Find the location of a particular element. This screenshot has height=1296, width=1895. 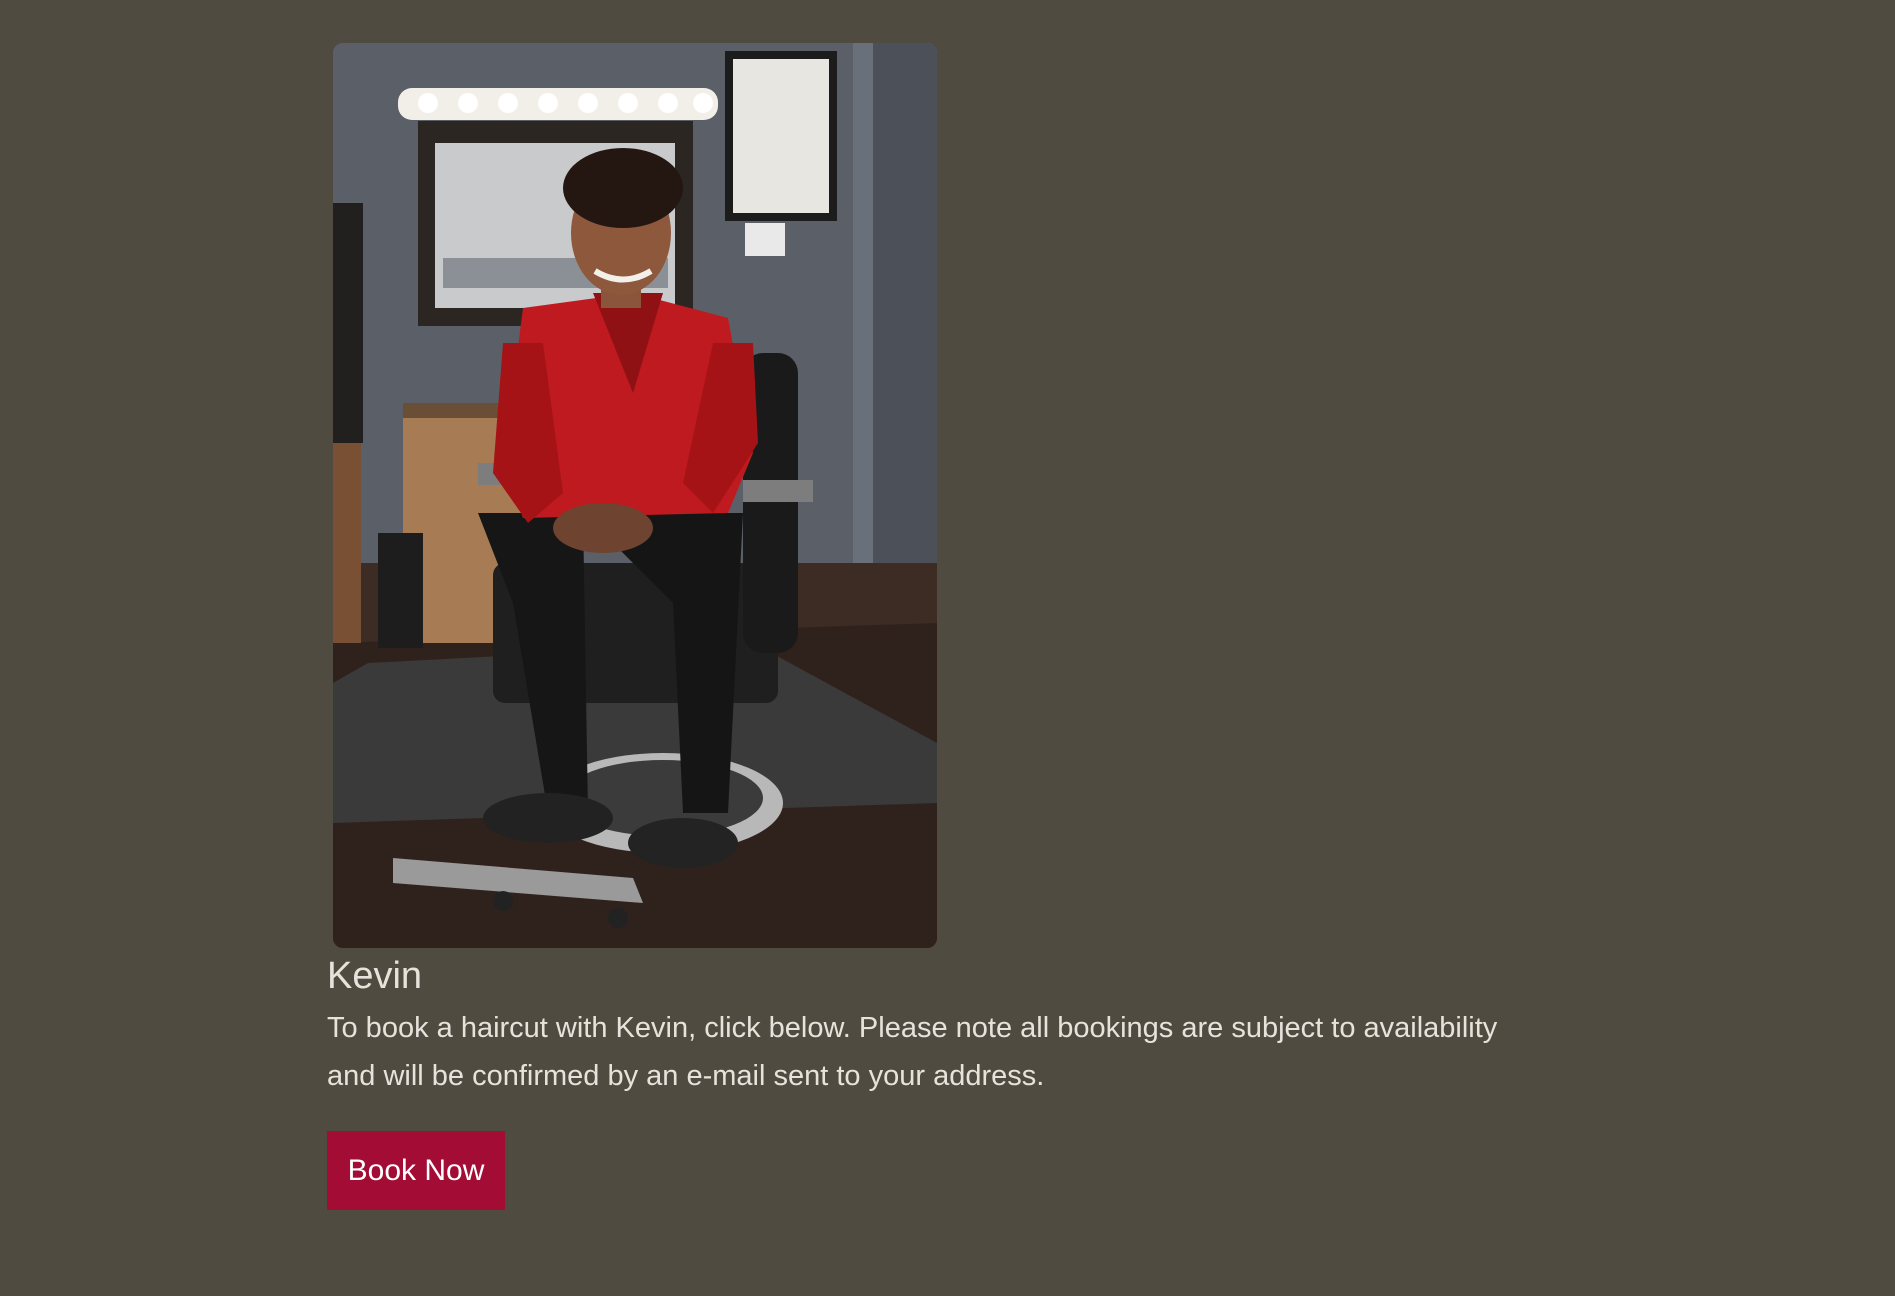

book-now-button: Book Now is located at coordinates (416, 1170).